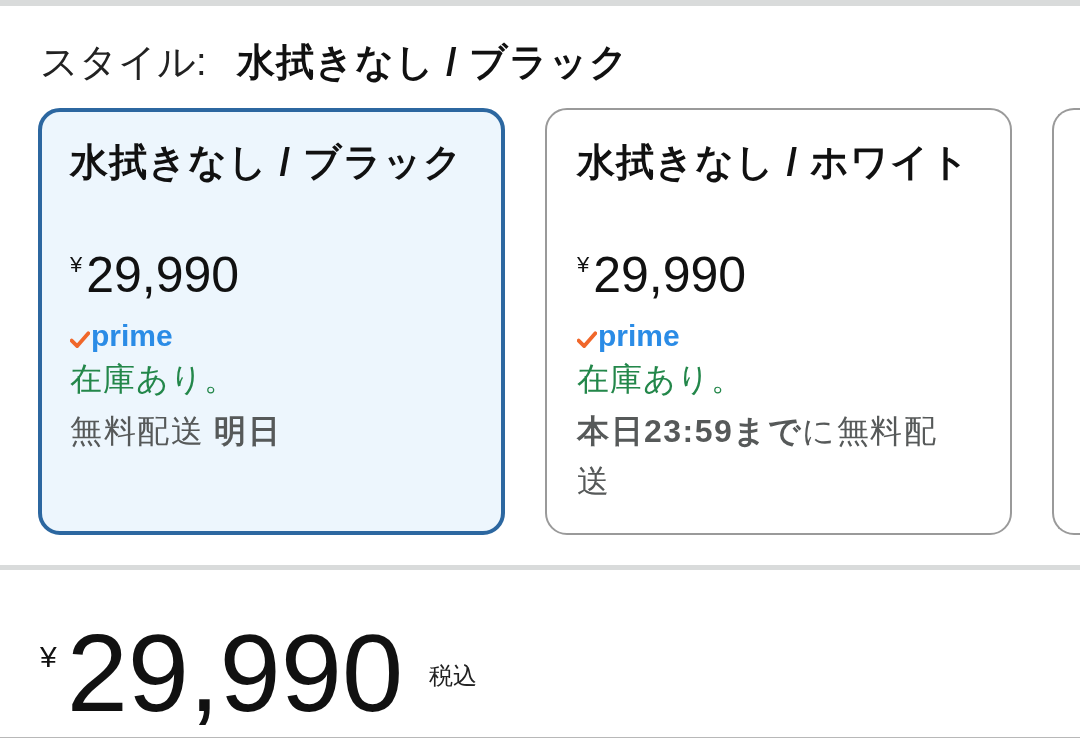  Describe the element at coordinates (453, 676) in the screenshot. I see `tax-note: 税込` at that location.